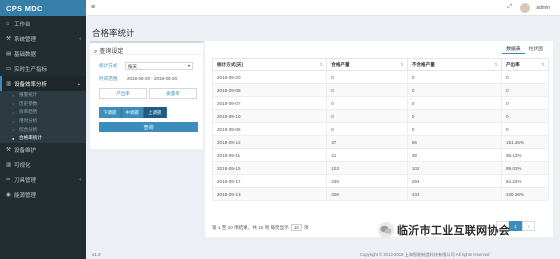 The height and width of the screenshot is (259, 560). I want to click on column-header: 合格产量 ⇅, so click(367, 64).